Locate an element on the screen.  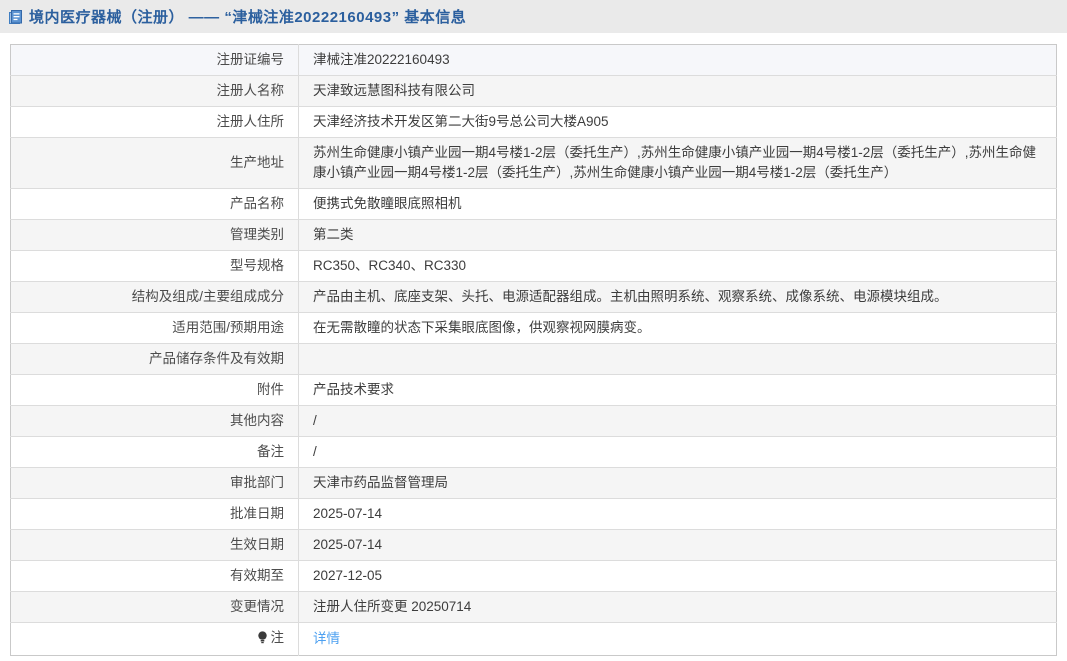
row-value: 在无需散瞳的状态下采集眼底图像，供观察视网膜病变。 is located at coordinates (482, 327).